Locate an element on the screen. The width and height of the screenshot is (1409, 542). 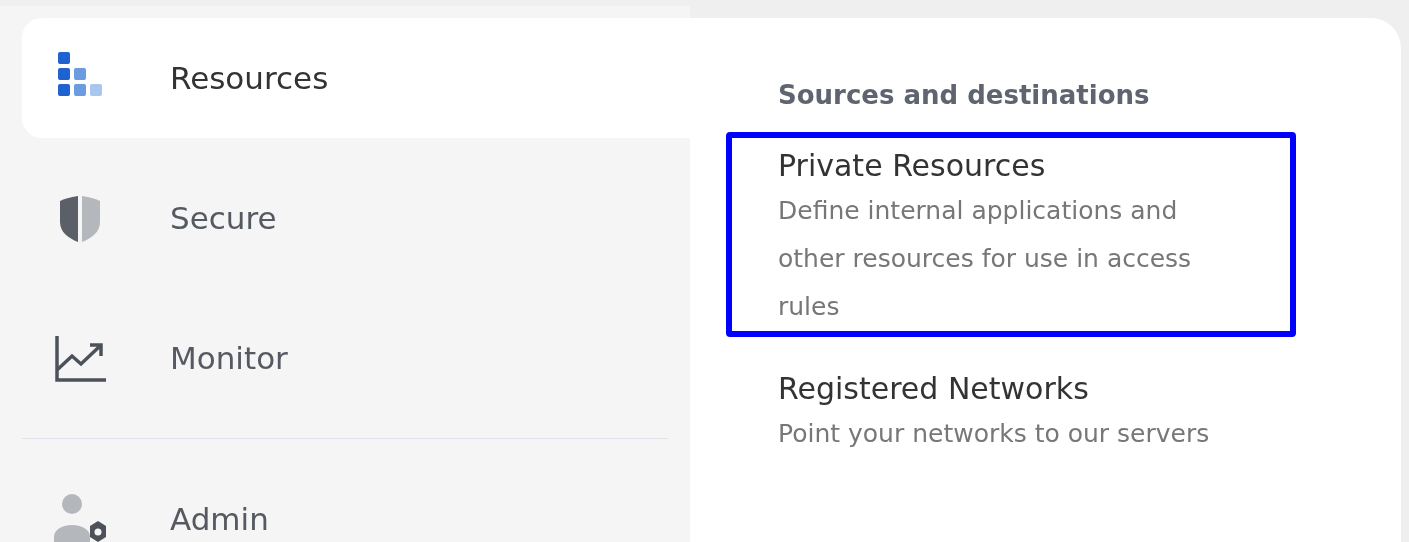
nav-item: Monitor is located at coordinates (356, 358).